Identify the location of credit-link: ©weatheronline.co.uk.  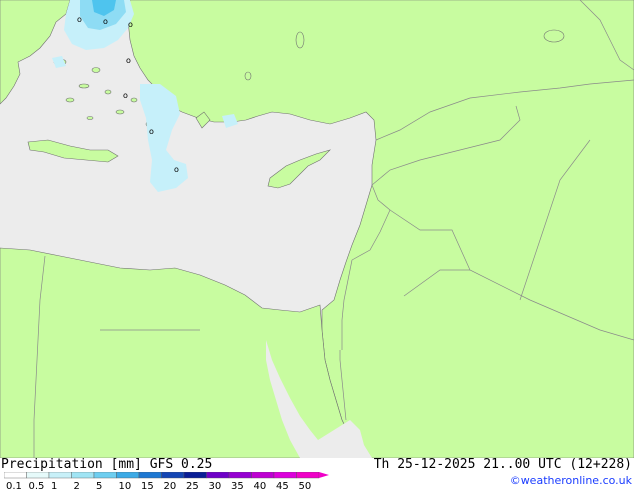
(571, 480).